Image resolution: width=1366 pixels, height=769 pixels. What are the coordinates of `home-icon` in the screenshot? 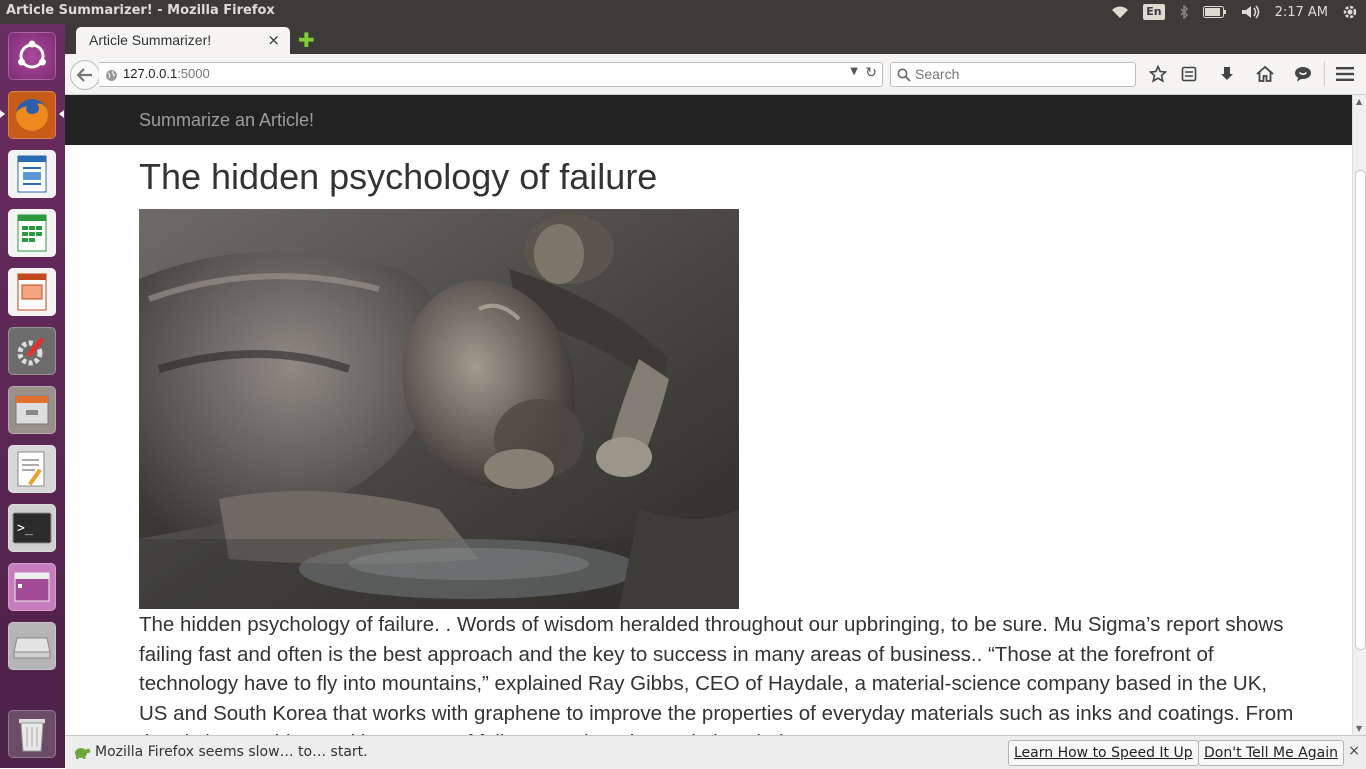 It's located at (1265, 74).